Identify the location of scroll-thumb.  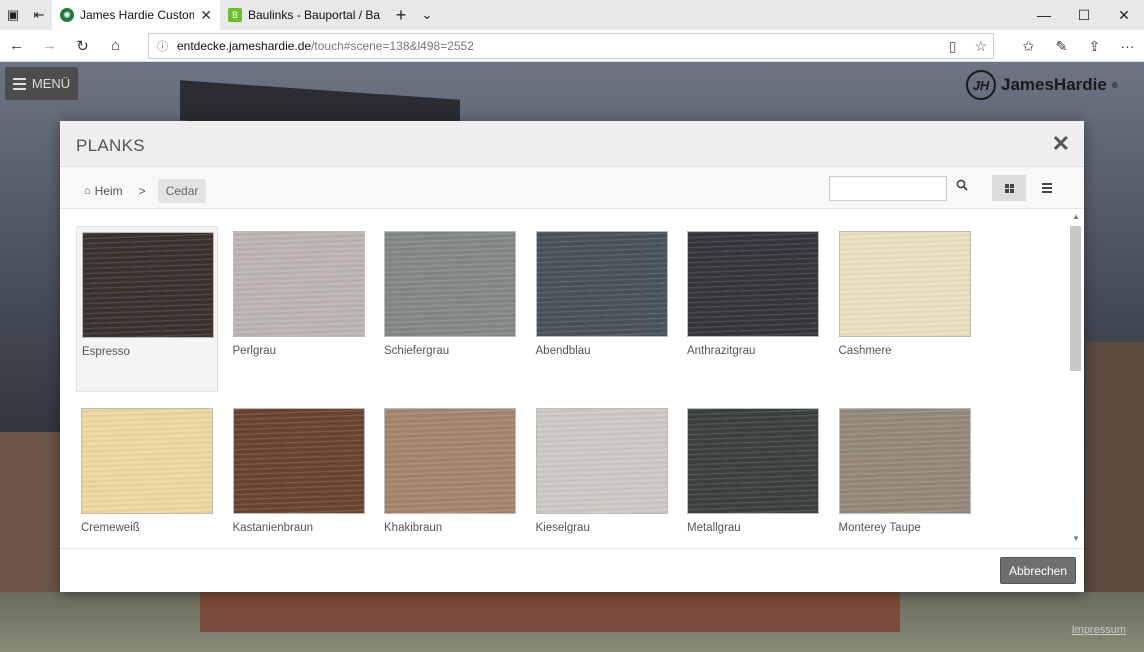
(1075, 298).